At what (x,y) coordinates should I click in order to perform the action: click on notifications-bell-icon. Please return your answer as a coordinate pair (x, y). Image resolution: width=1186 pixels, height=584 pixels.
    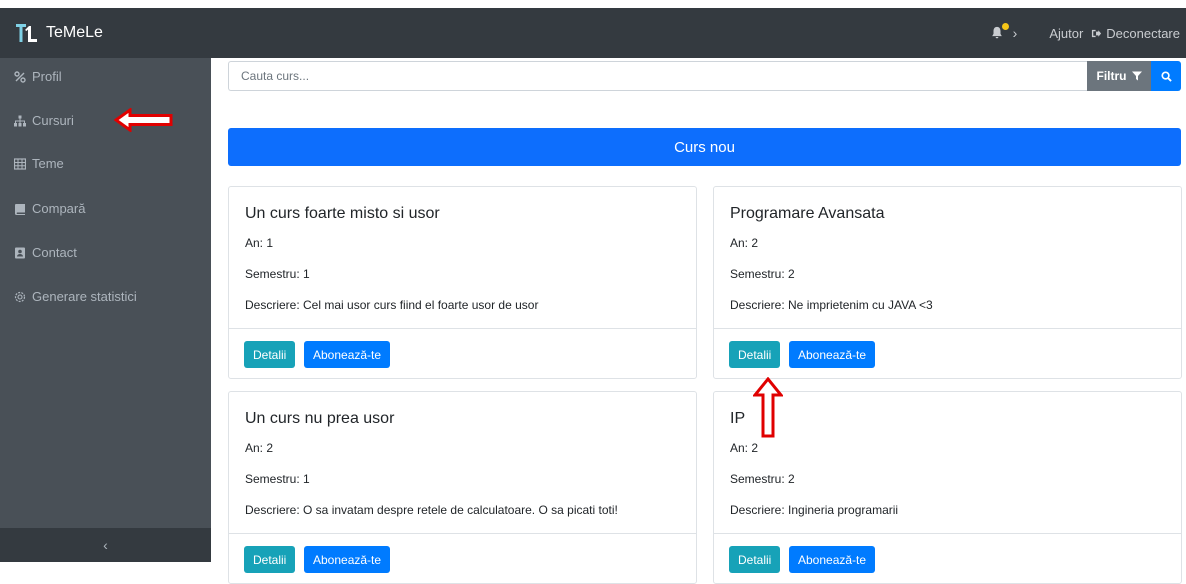
    Looking at the image, I should click on (999, 32).